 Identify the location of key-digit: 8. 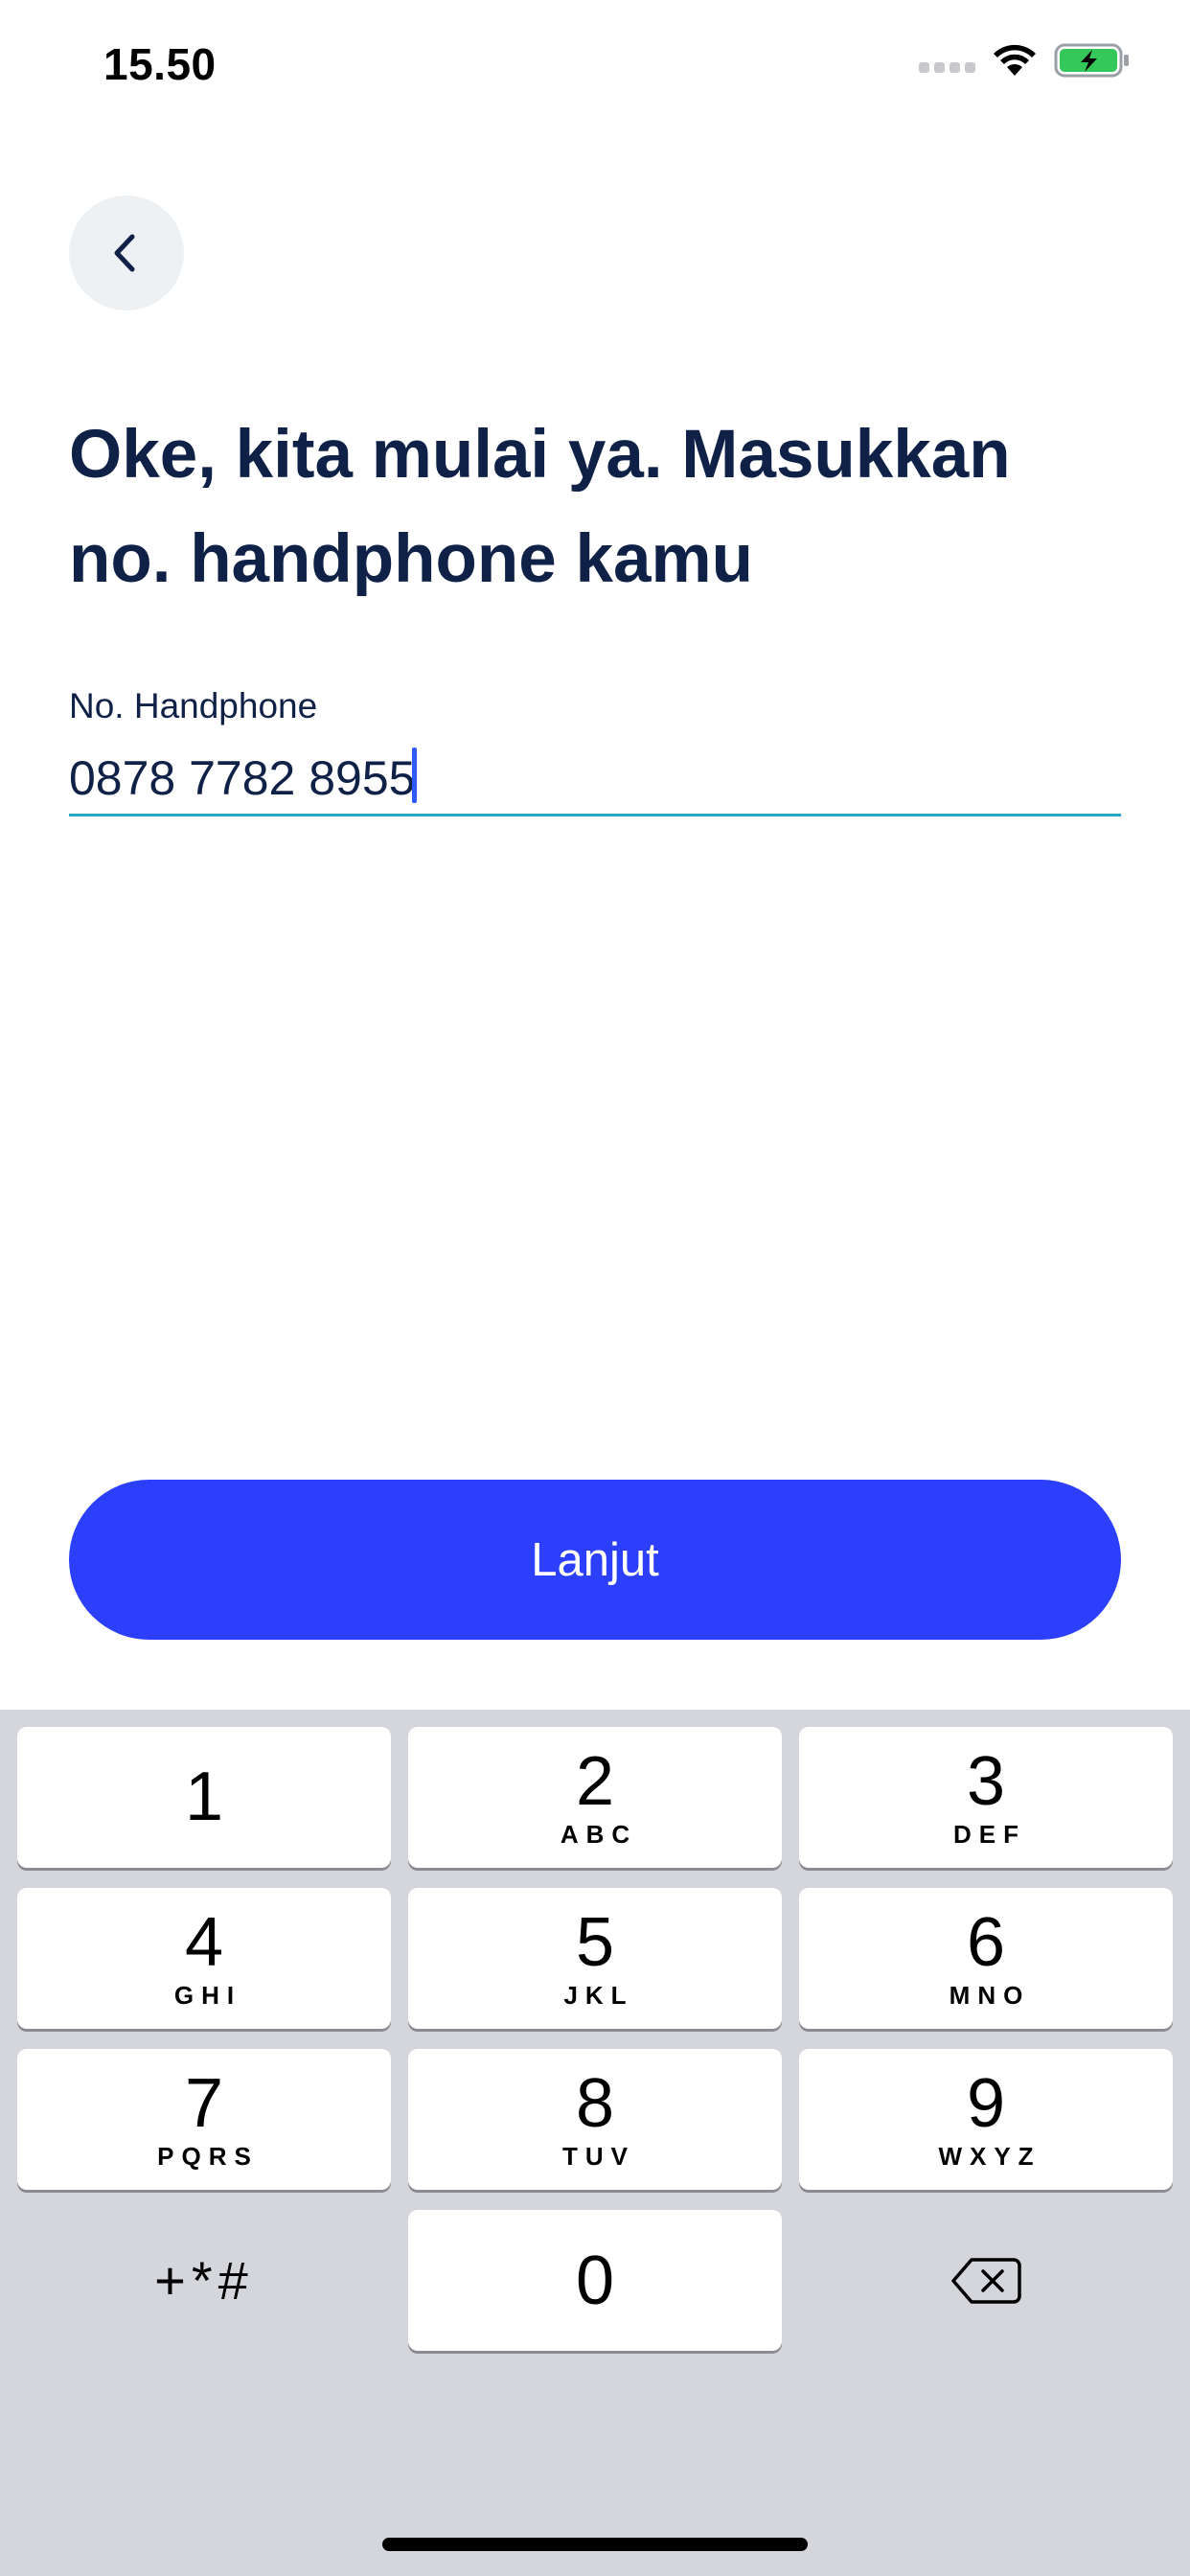
(595, 2103).